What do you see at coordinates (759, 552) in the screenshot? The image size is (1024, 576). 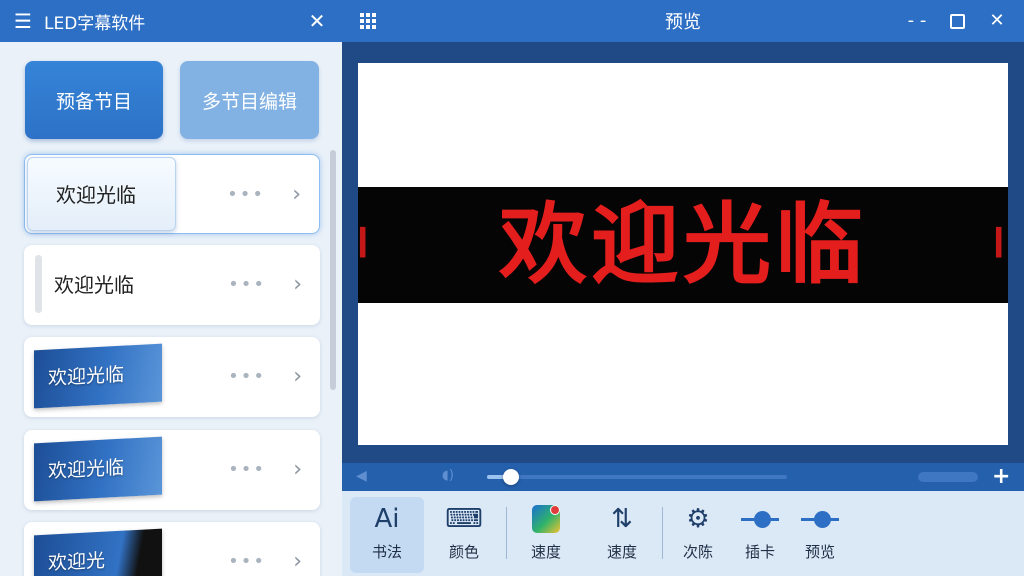 I see `tool-label: 插卡` at bounding box center [759, 552].